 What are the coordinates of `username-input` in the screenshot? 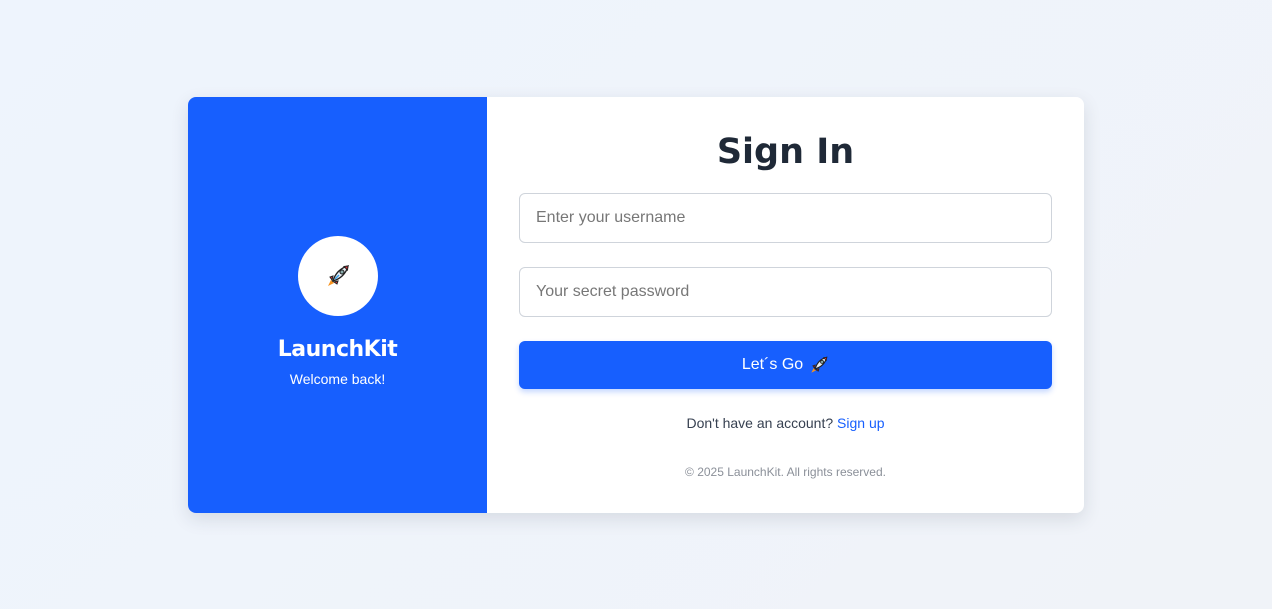 It's located at (785, 218).